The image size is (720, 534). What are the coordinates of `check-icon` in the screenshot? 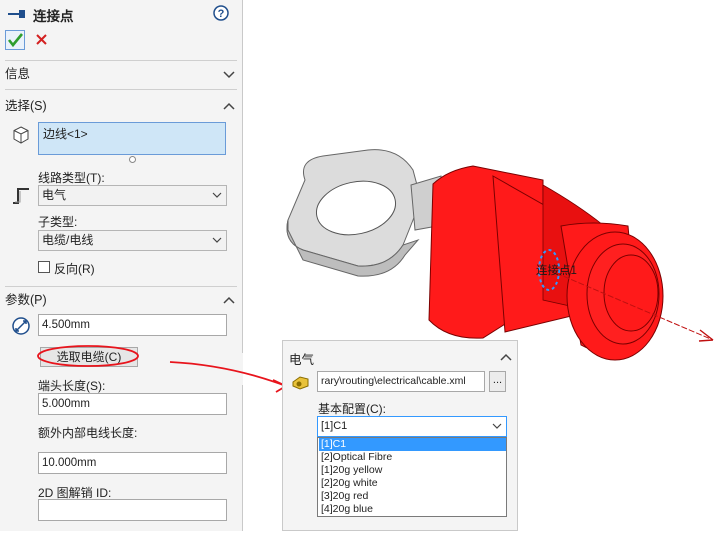 It's located at (15, 40).